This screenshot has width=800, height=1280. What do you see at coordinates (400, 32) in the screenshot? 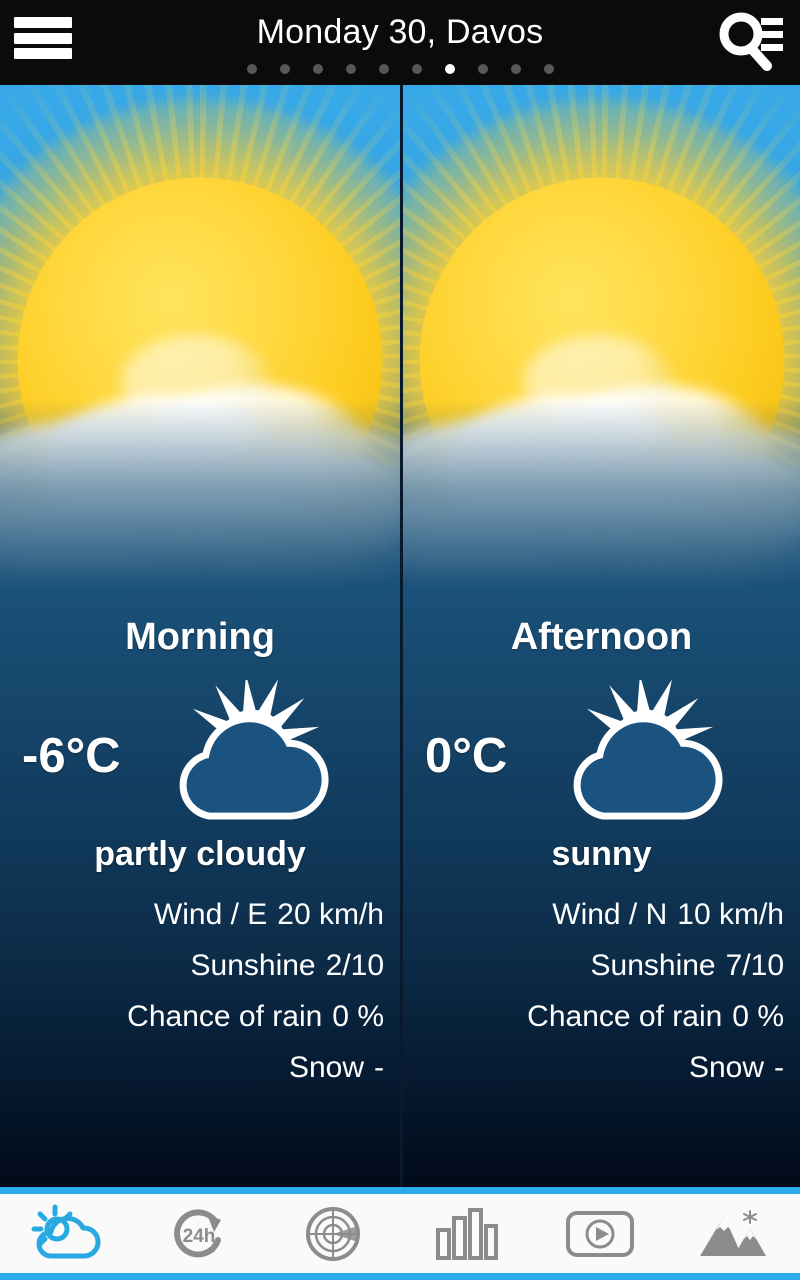
I see `page-title: Monday 30, Davos` at bounding box center [400, 32].